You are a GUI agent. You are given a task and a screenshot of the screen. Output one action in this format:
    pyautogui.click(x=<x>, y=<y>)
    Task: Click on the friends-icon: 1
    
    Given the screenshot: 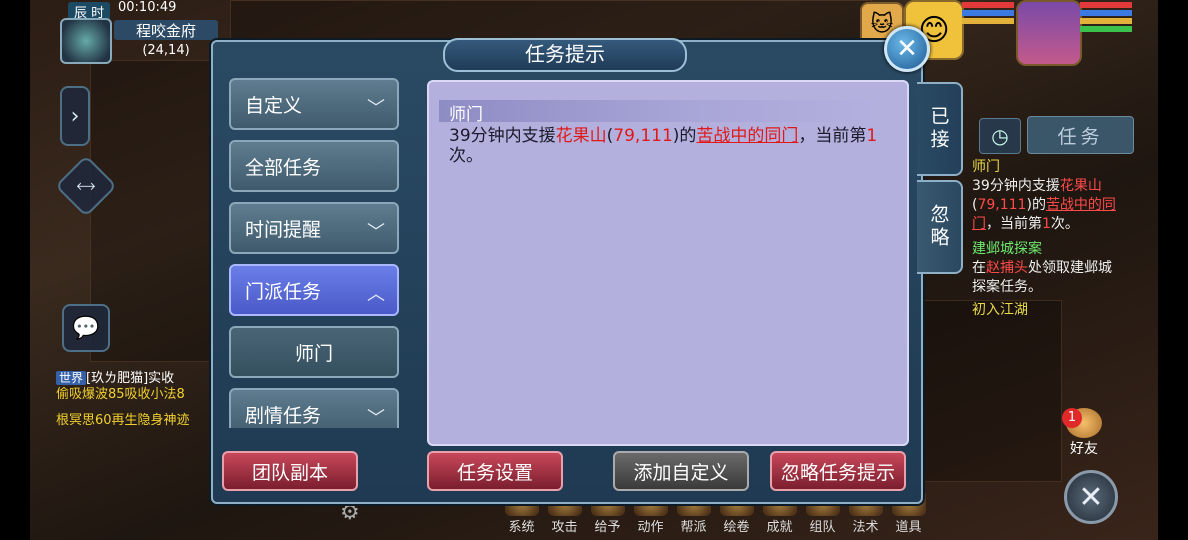 What is the action you would take?
    pyautogui.click(x=1082, y=423)
    